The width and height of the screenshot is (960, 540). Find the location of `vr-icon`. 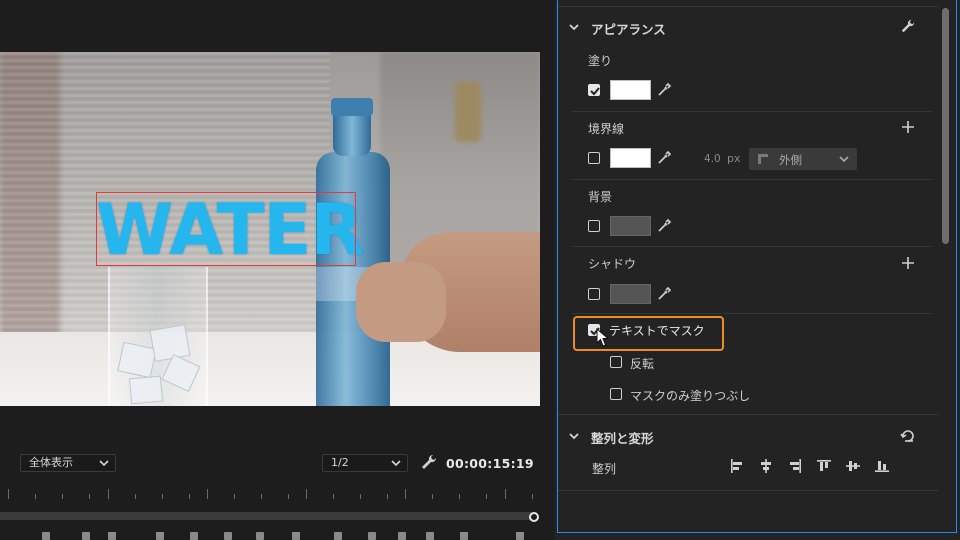

vr-icon is located at coordinates (430, 536).